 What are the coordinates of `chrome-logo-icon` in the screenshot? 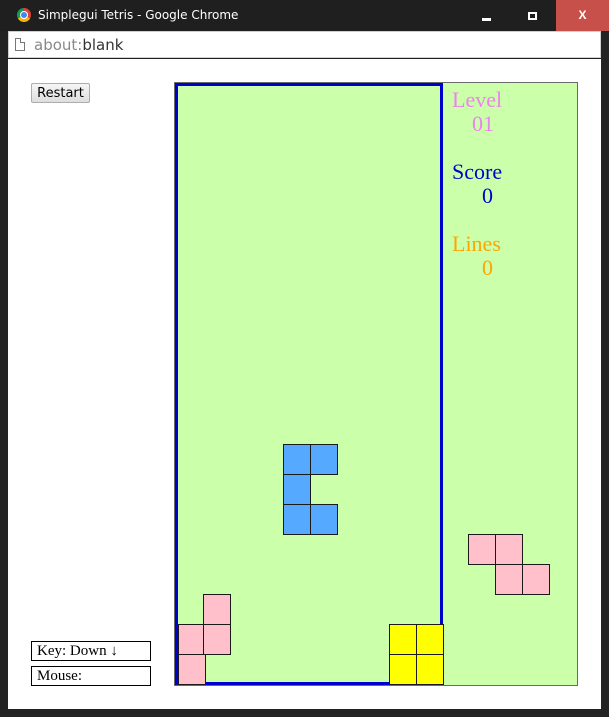 It's located at (24, 15).